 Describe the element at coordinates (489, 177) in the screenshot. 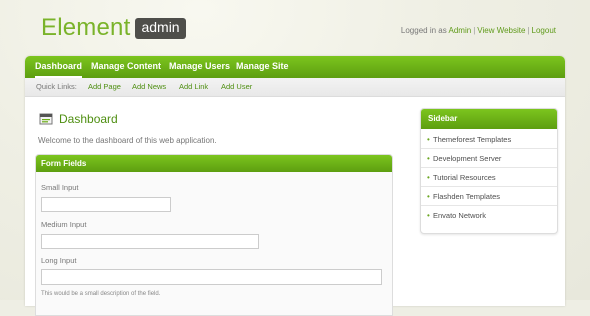

I see `sidebar-item-tutorial-resources: Tutorial Resources` at that location.